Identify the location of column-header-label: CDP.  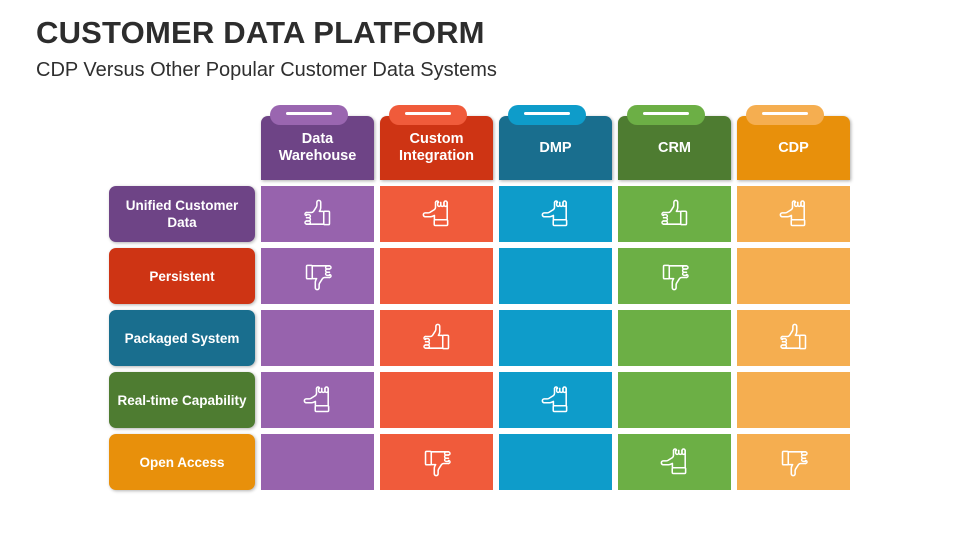
(793, 147).